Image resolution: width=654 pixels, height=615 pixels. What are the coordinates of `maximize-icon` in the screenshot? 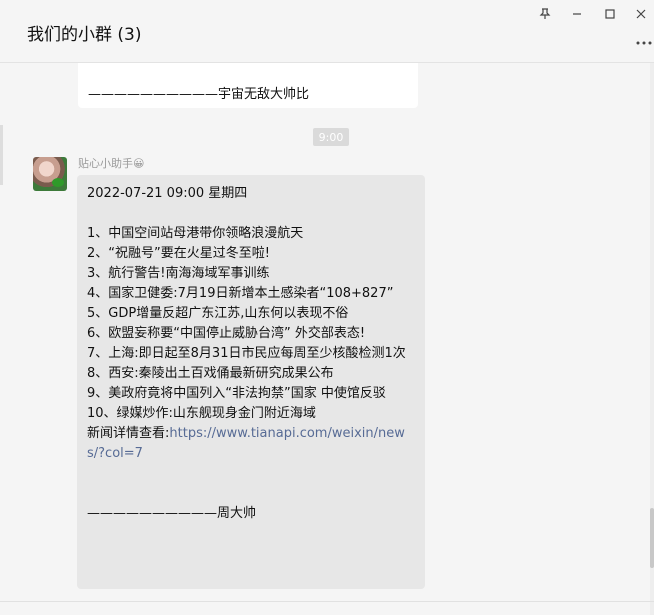 It's located at (610, 14).